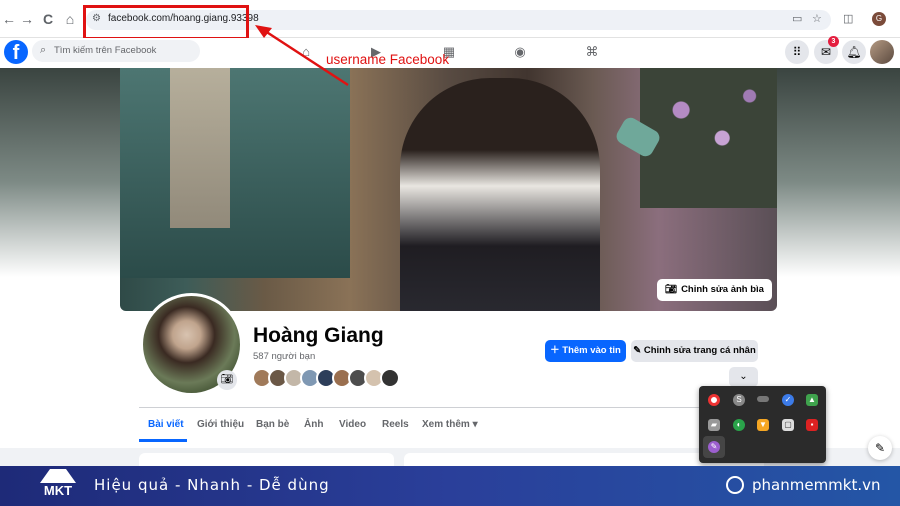 The width and height of the screenshot is (900, 506). I want to click on red-ext-icon: ▪, so click(812, 425).